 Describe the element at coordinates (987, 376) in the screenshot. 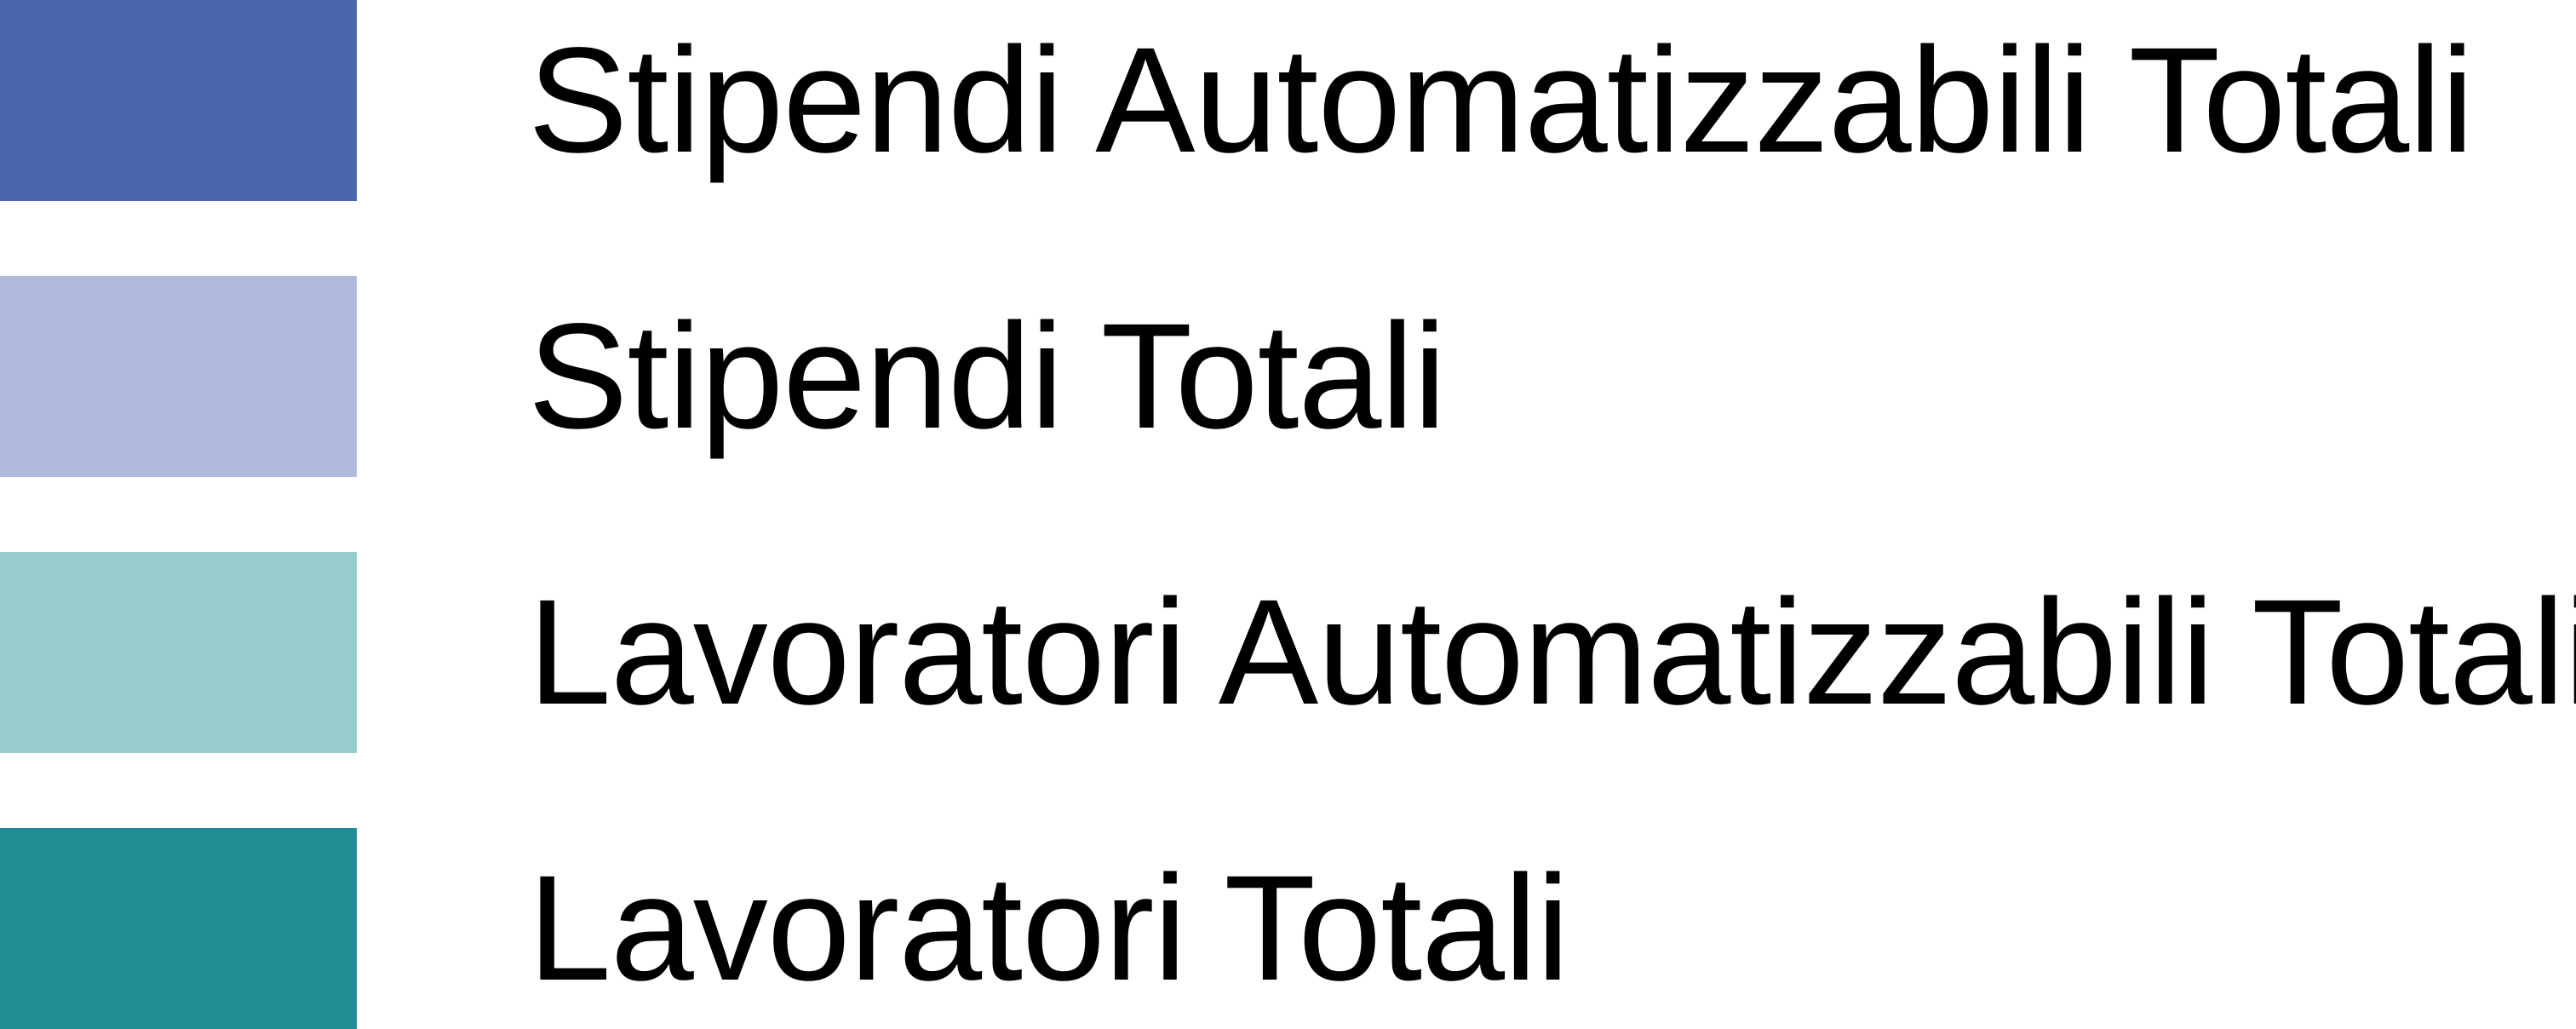

I see `legend-label: Stipendi Totali` at that location.